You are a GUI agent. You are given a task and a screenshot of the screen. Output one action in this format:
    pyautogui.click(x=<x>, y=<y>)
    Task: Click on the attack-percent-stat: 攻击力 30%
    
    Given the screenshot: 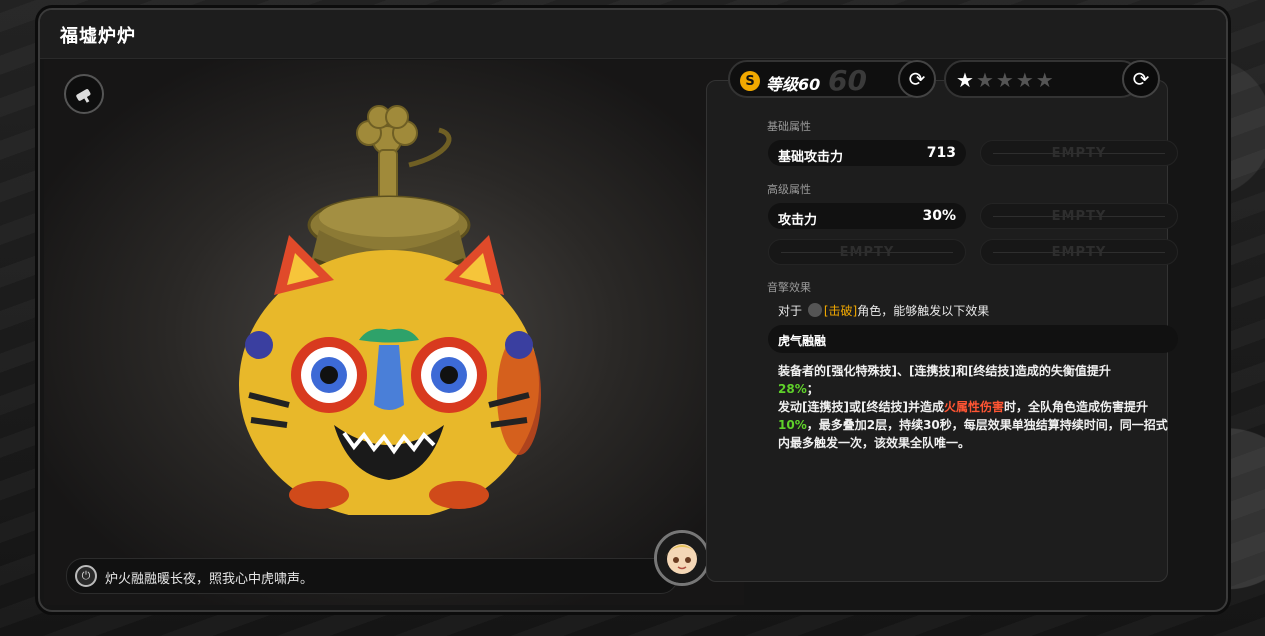 What is the action you would take?
    pyautogui.click(x=867, y=216)
    